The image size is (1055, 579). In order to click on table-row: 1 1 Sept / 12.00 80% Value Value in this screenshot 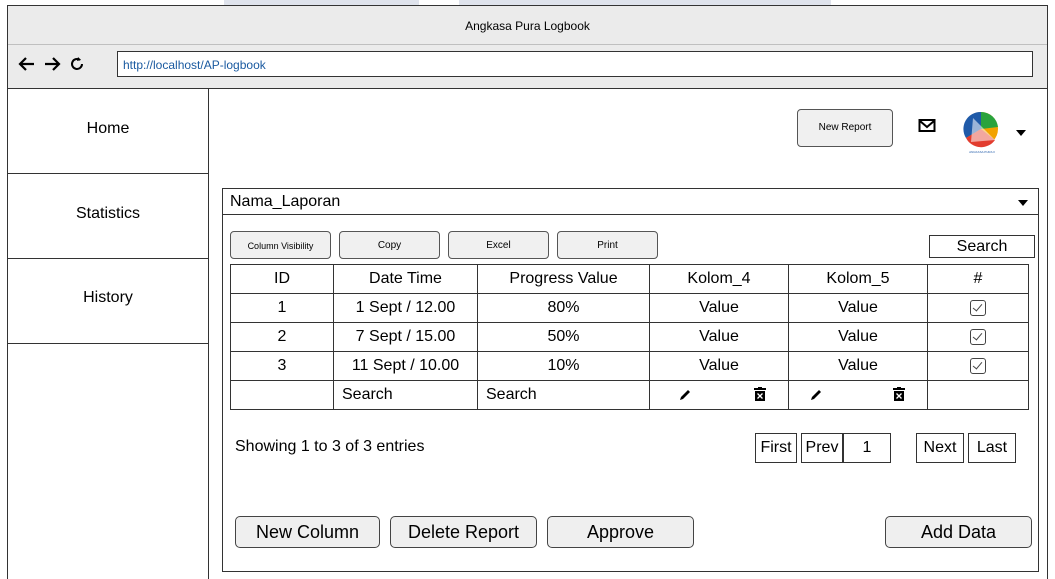, I will do `click(629, 308)`.